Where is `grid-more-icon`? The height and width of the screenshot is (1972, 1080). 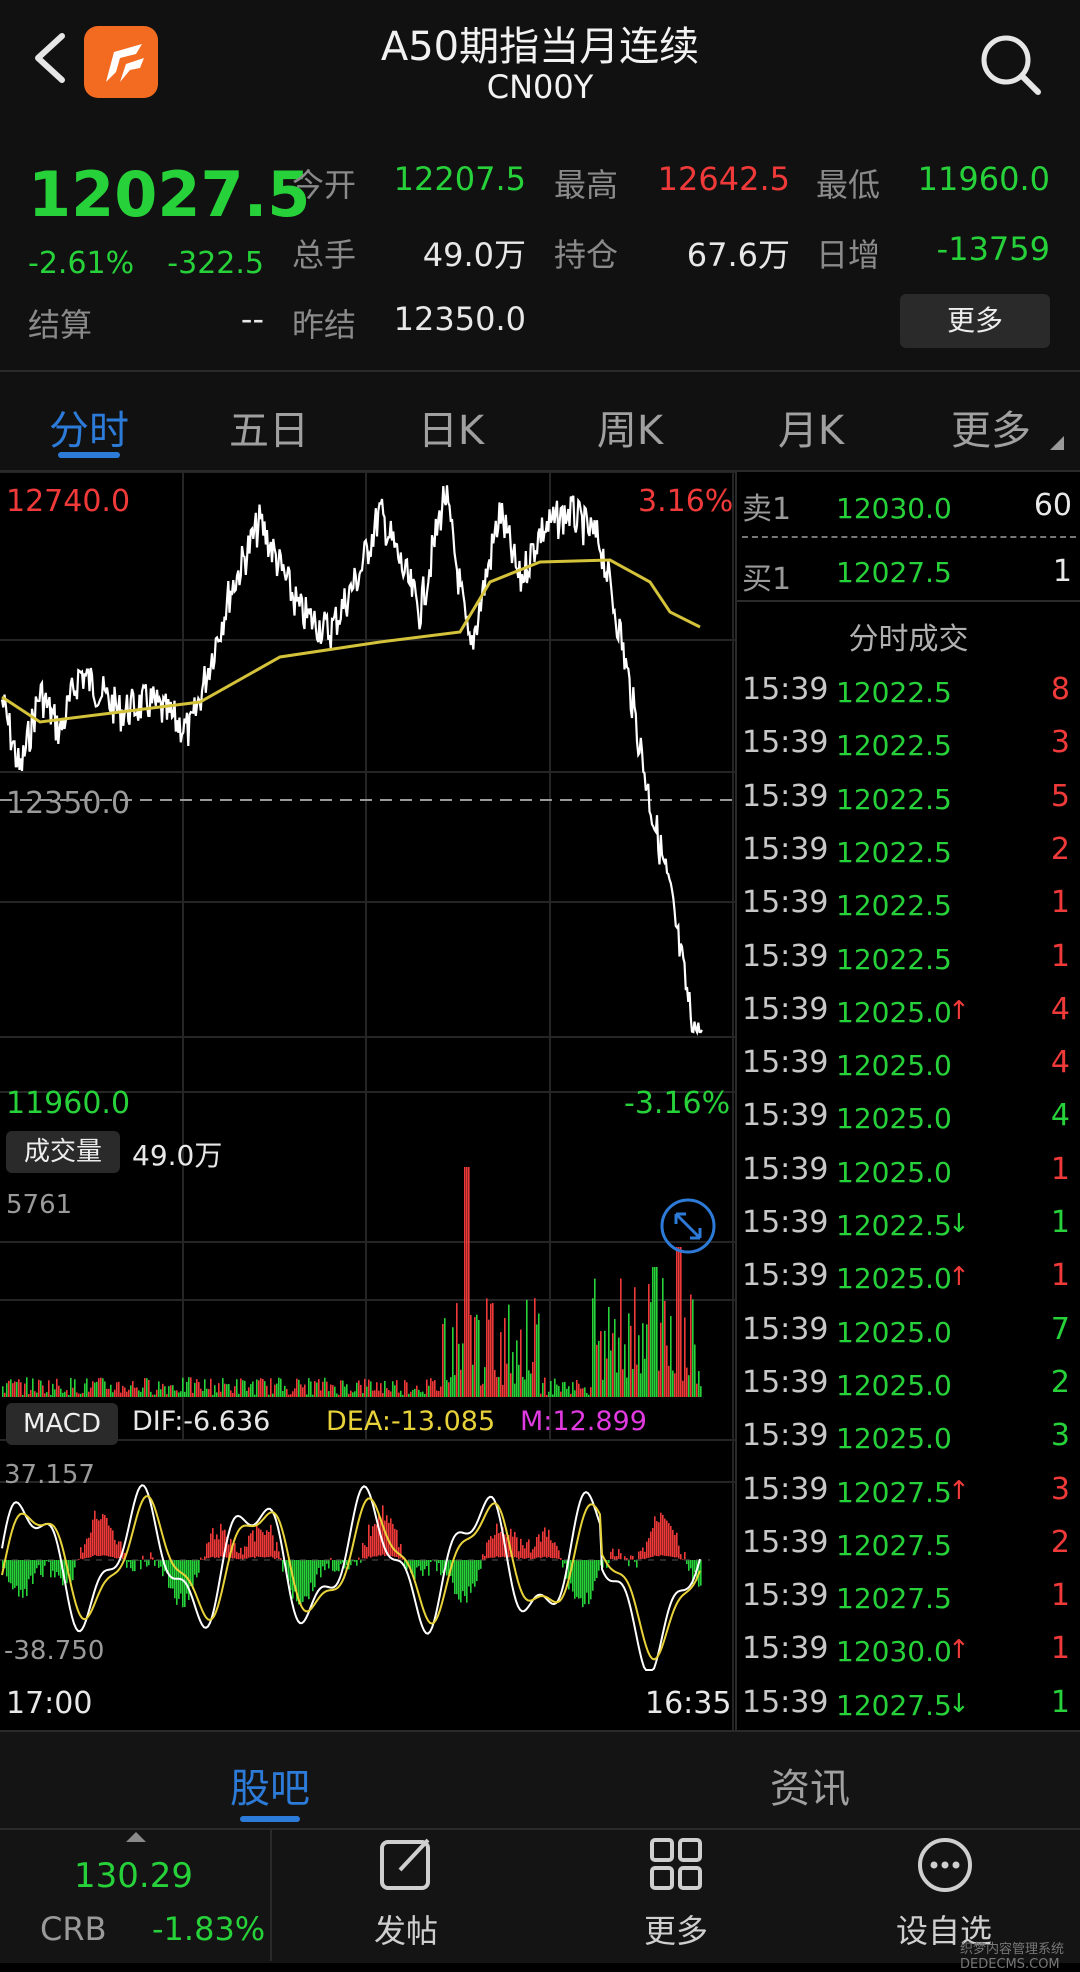
grid-more-icon is located at coordinates (676, 1864).